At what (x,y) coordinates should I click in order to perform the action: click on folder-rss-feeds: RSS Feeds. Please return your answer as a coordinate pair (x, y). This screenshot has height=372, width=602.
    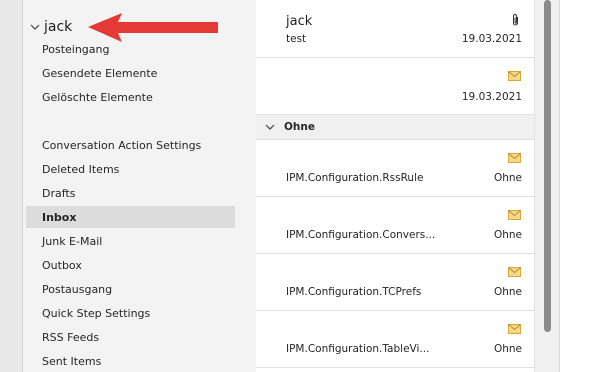
    Looking at the image, I should click on (130, 337).